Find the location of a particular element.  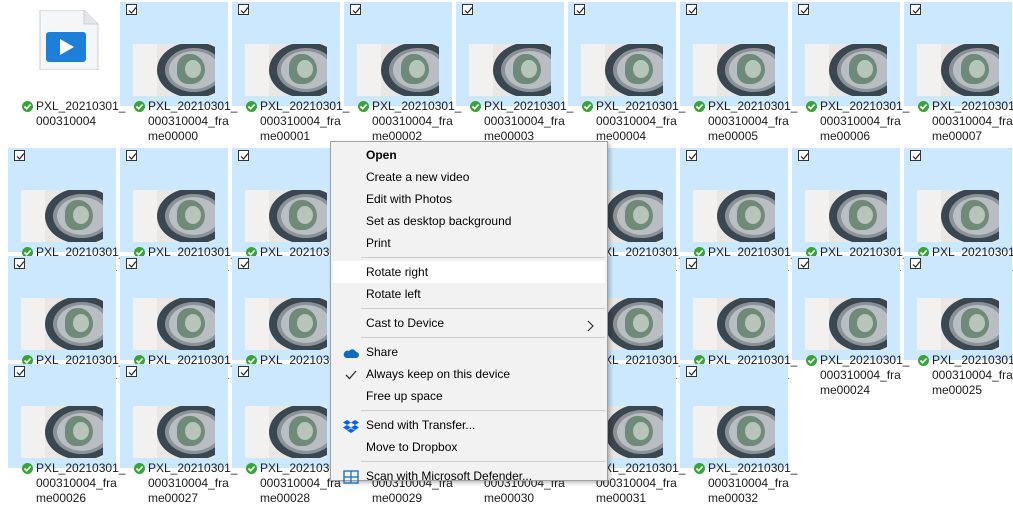

menu-item-free-up: Free up space is located at coordinates (469, 396).